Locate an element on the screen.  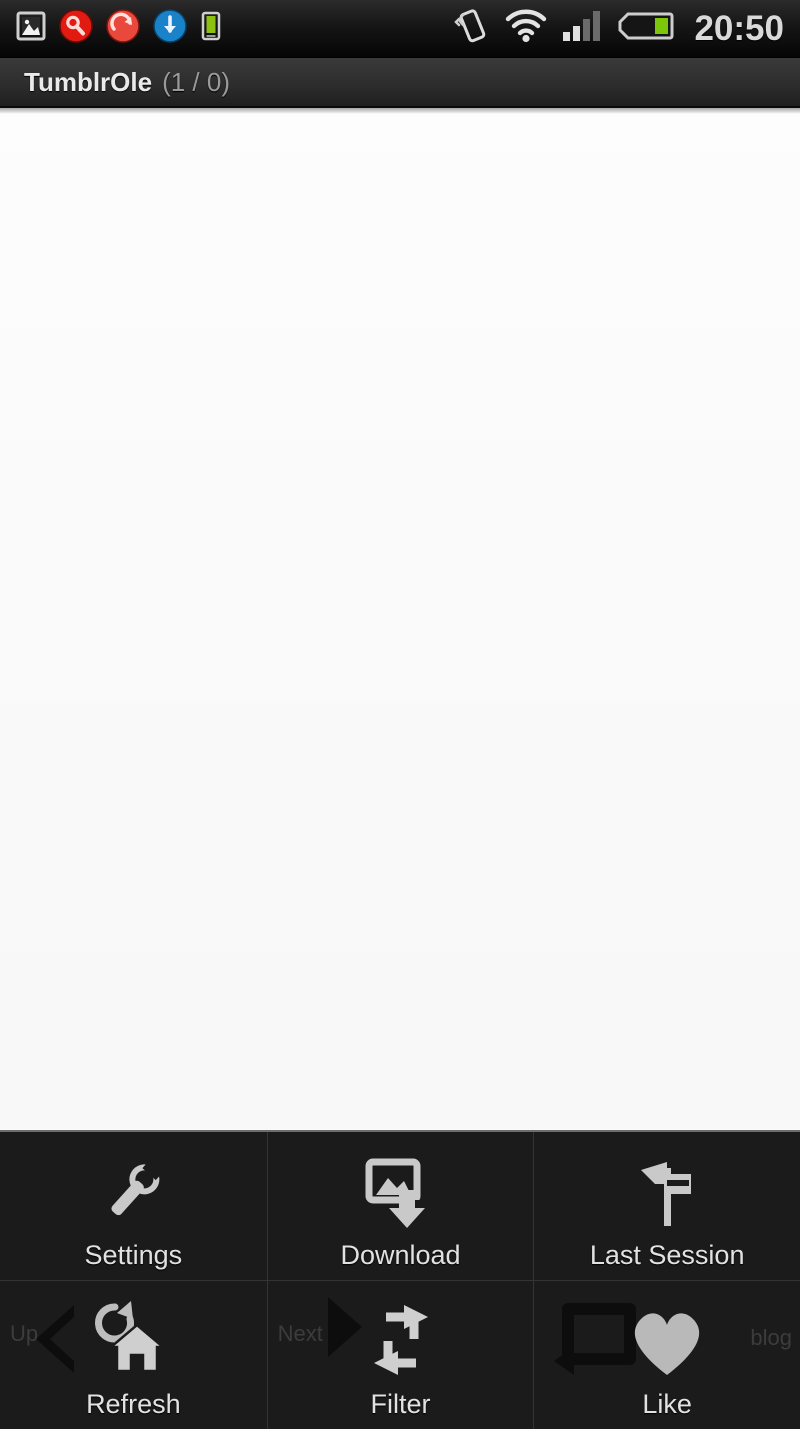
status-bar-system-icons: 20:50 is located at coordinates (619, 28).